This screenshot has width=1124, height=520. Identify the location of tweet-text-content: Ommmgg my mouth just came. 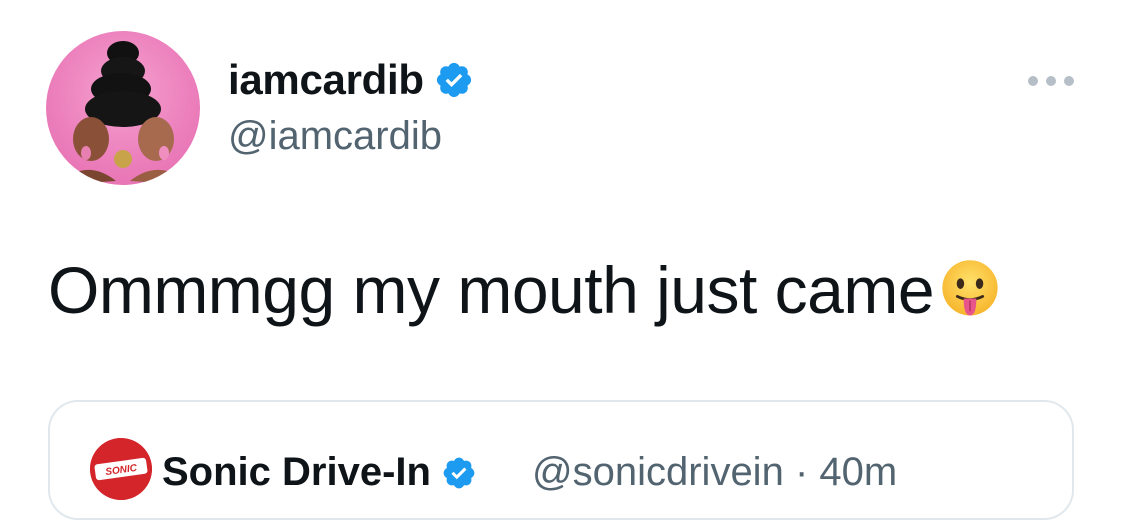
(491, 290).